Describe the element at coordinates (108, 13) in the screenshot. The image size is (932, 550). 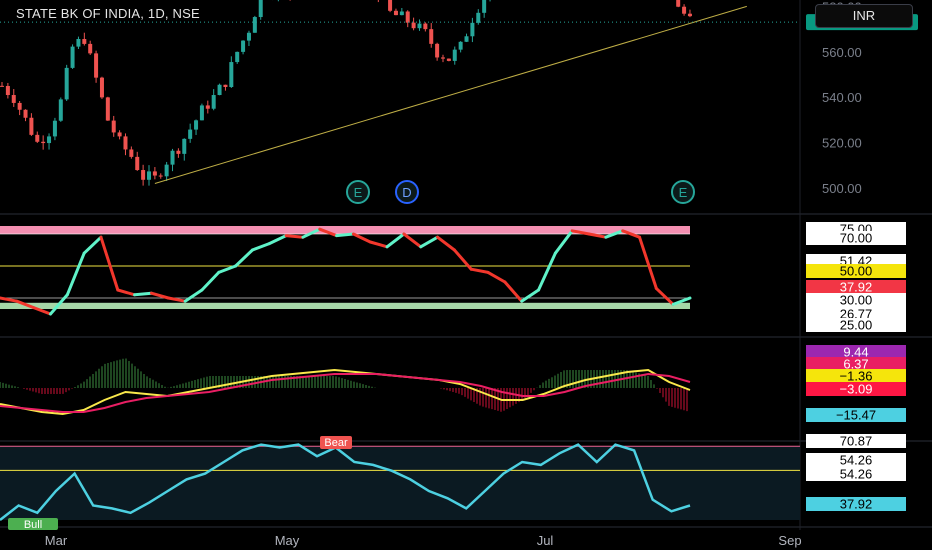
I see `chart-title: STATE BK OF INDIA, 1D, NSE` at that location.